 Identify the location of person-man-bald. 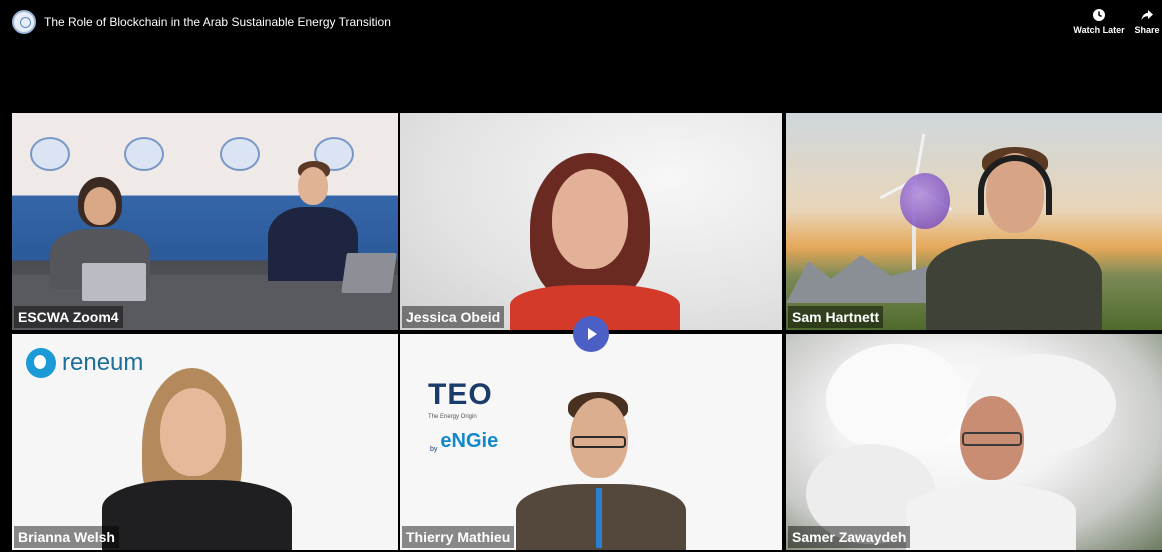
(991, 473).